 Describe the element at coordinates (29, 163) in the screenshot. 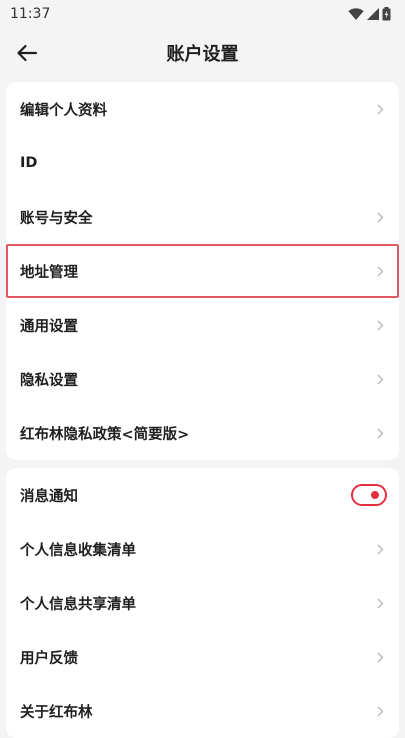

I see `menu-item-label: ID` at that location.